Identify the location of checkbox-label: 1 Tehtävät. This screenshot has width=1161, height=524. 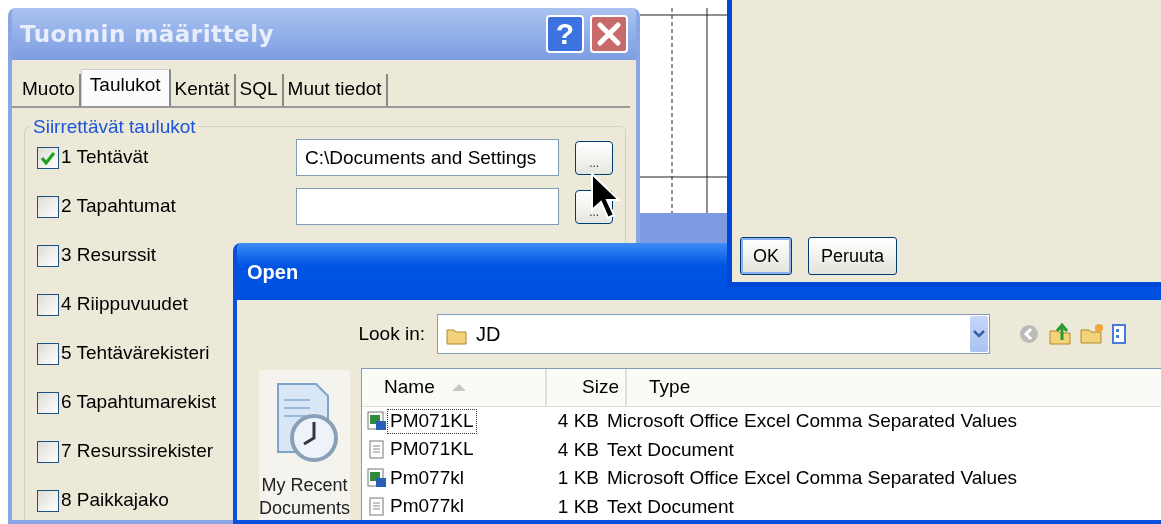
(105, 157).